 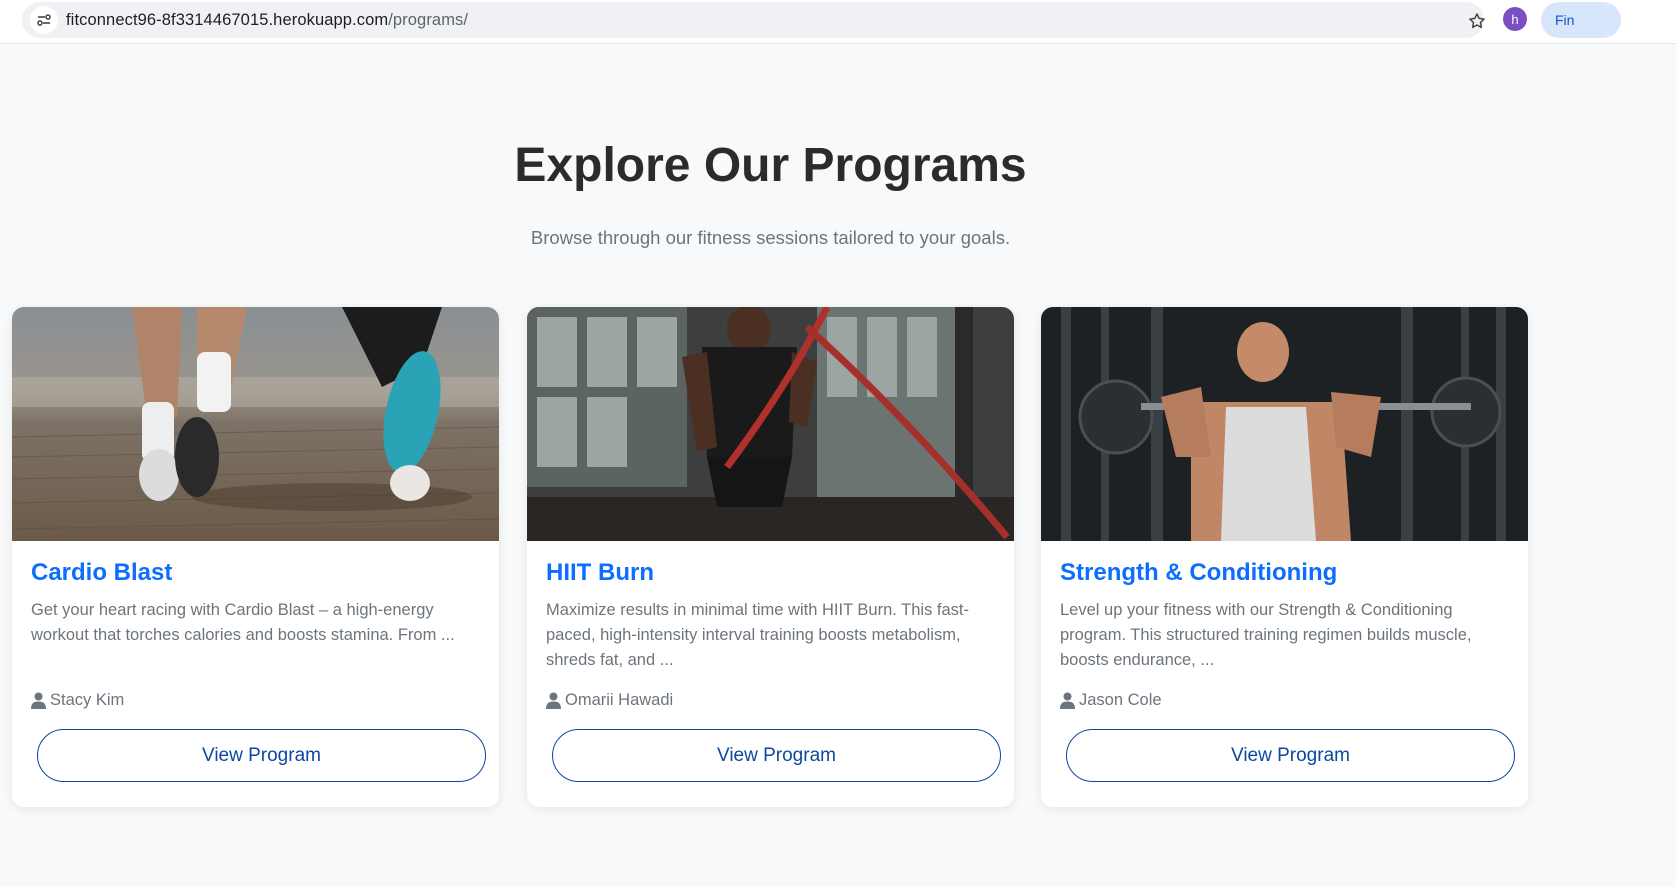 I want to click on bookmark-star-icon, so click(x=1477, y=21).